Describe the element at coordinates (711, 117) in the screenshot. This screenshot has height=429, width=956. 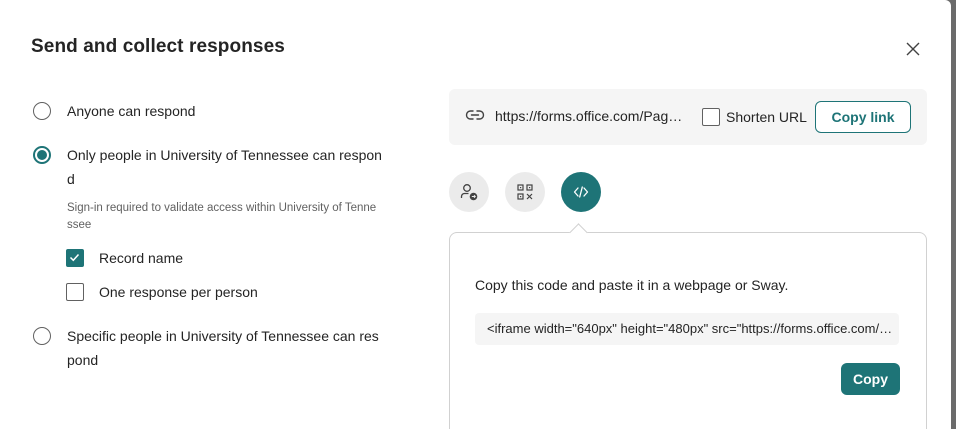
I see `shorten-url-checkbox` at that location.